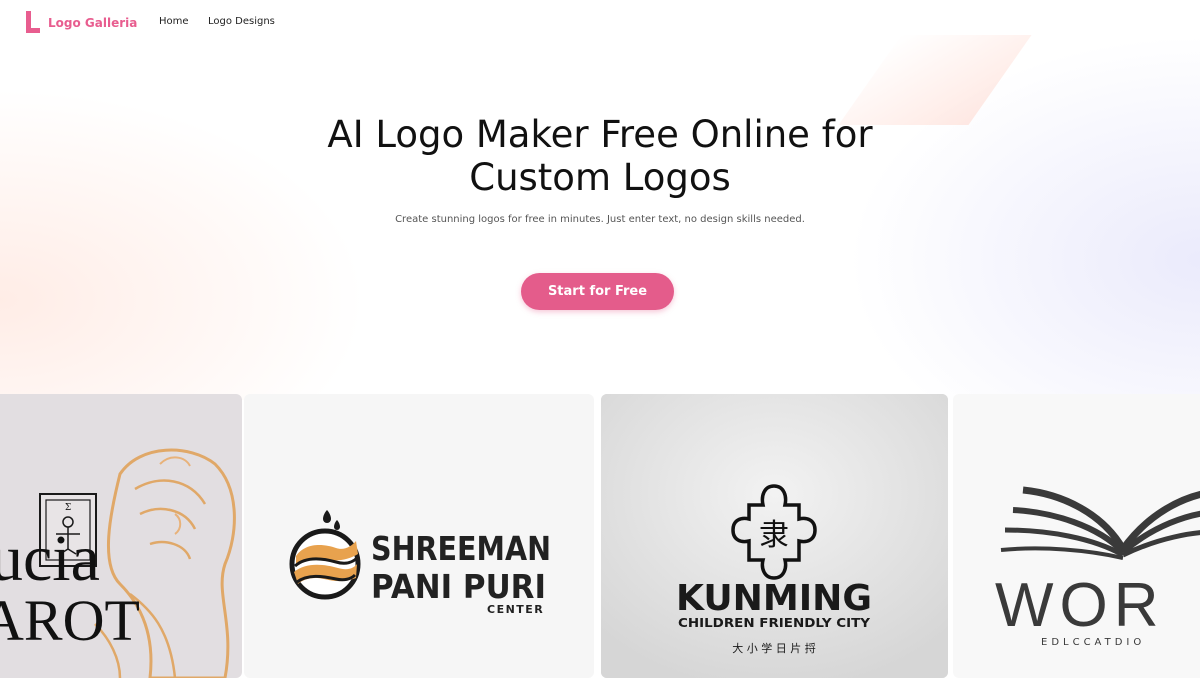 This screenshot has height=678, width=1200. I want to click on top-navigation-bar: Logo Galleria Home Logo Designs, so click(600, 23).